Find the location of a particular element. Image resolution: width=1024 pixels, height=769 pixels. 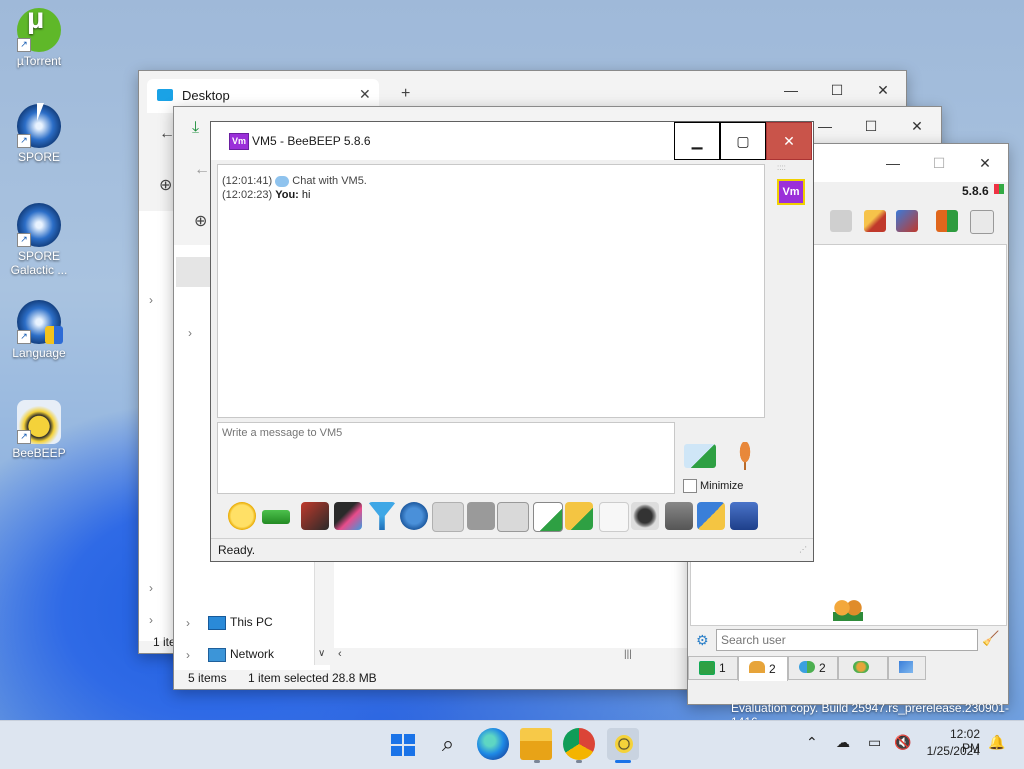

network-icon is located at coordinates (217, 655).